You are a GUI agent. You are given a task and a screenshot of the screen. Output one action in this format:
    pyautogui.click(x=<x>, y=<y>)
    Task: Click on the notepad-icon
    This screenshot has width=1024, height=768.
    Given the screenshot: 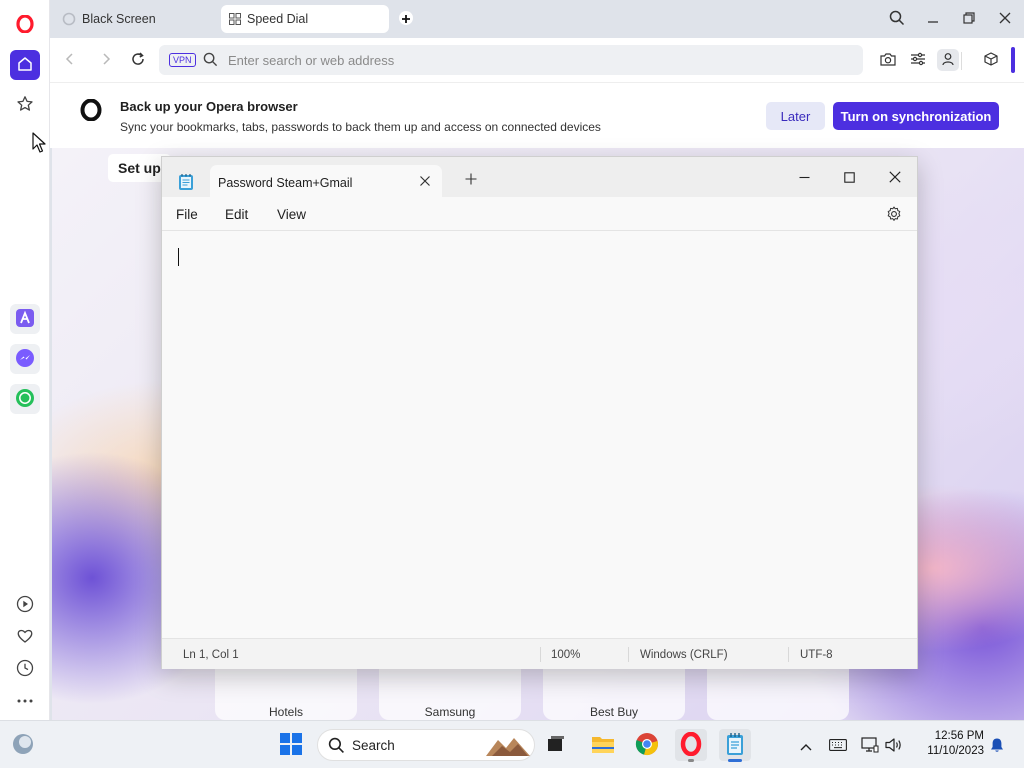 What is the action you would take?
    pyautogui.click(x=735, y=745)
    